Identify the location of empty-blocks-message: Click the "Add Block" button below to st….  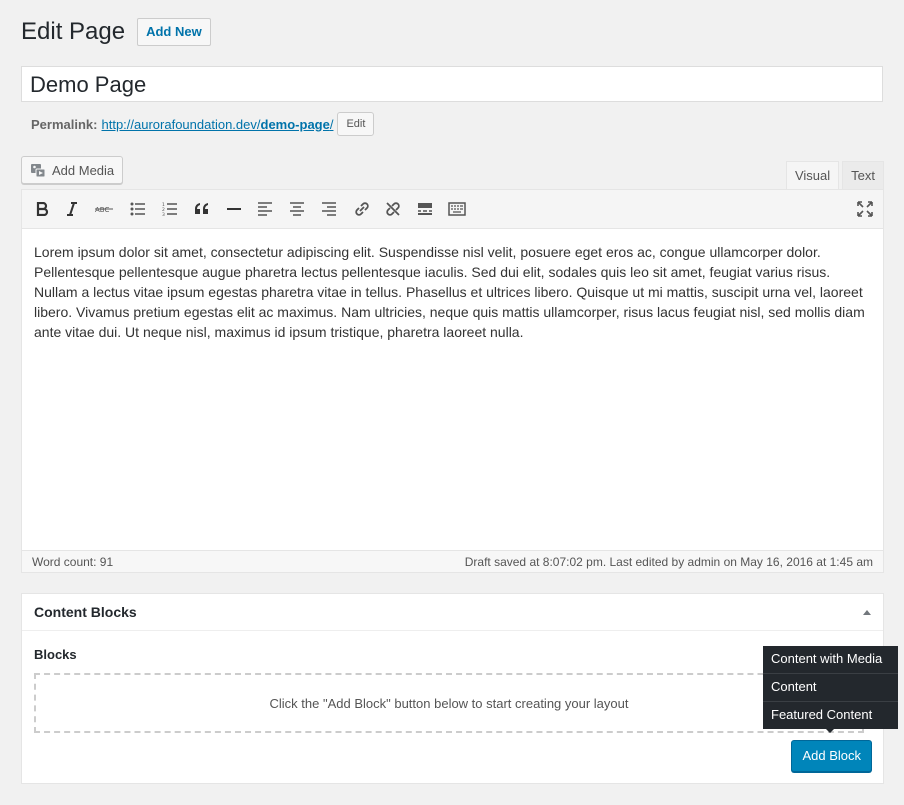
(449, 703).